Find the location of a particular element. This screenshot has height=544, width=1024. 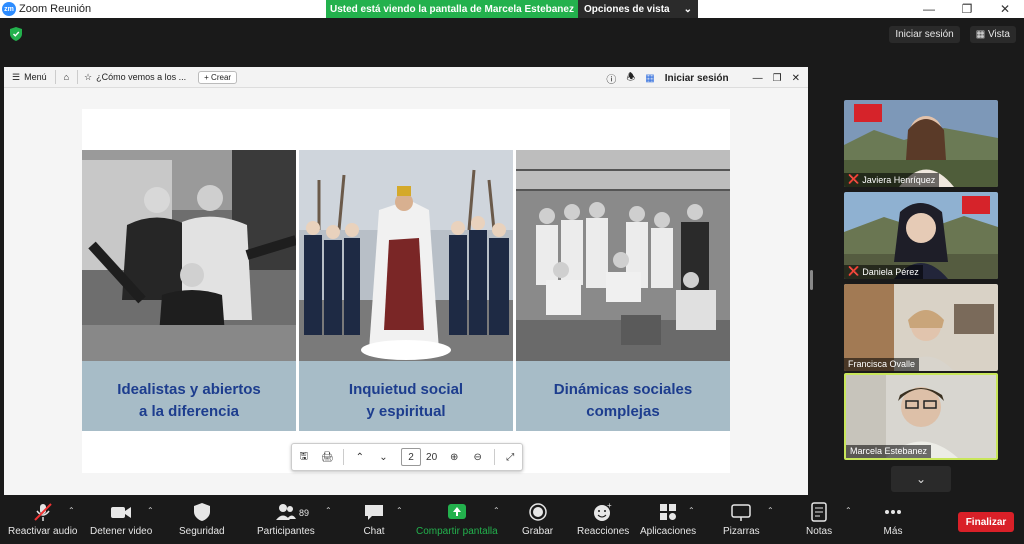

panel-caption: Inquietud social y espiritual is located at coordinates (406, 401).